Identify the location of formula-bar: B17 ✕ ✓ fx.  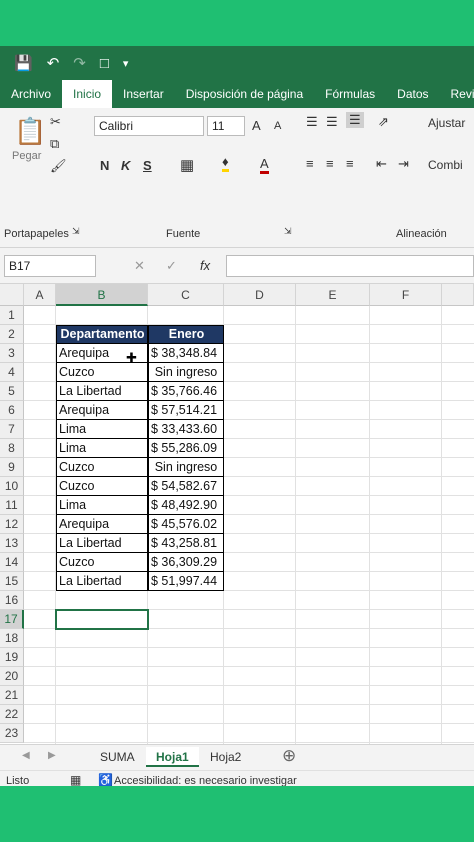
(237, 266).